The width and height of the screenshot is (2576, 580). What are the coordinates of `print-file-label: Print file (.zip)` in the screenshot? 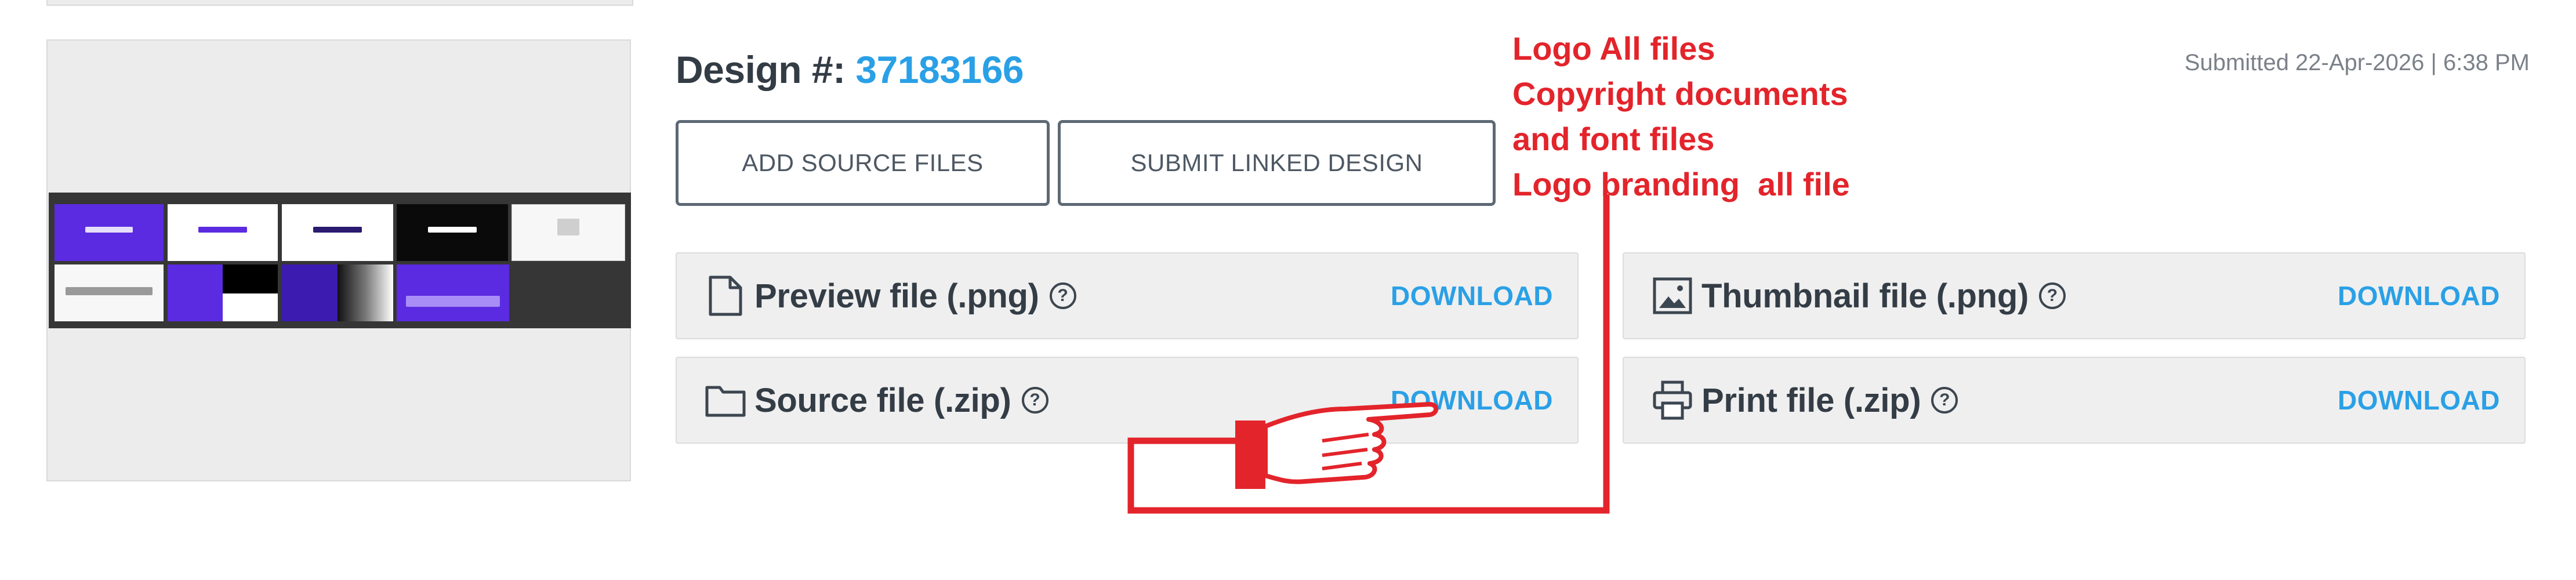 It's located at (1811, 400).